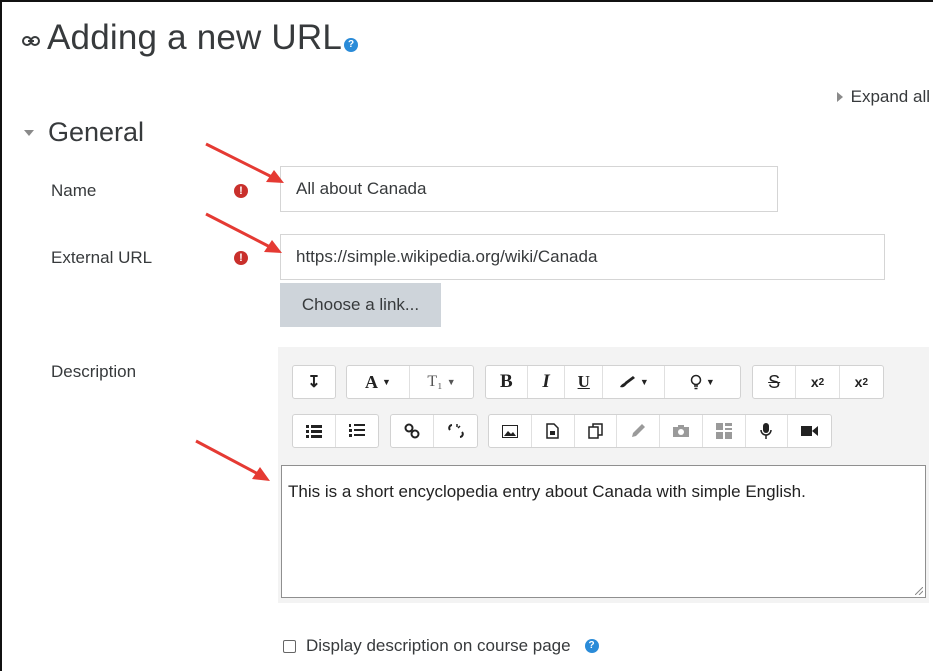 This screenshot has width=935, height=671. I want to click on image-icon, so click(509, 431).